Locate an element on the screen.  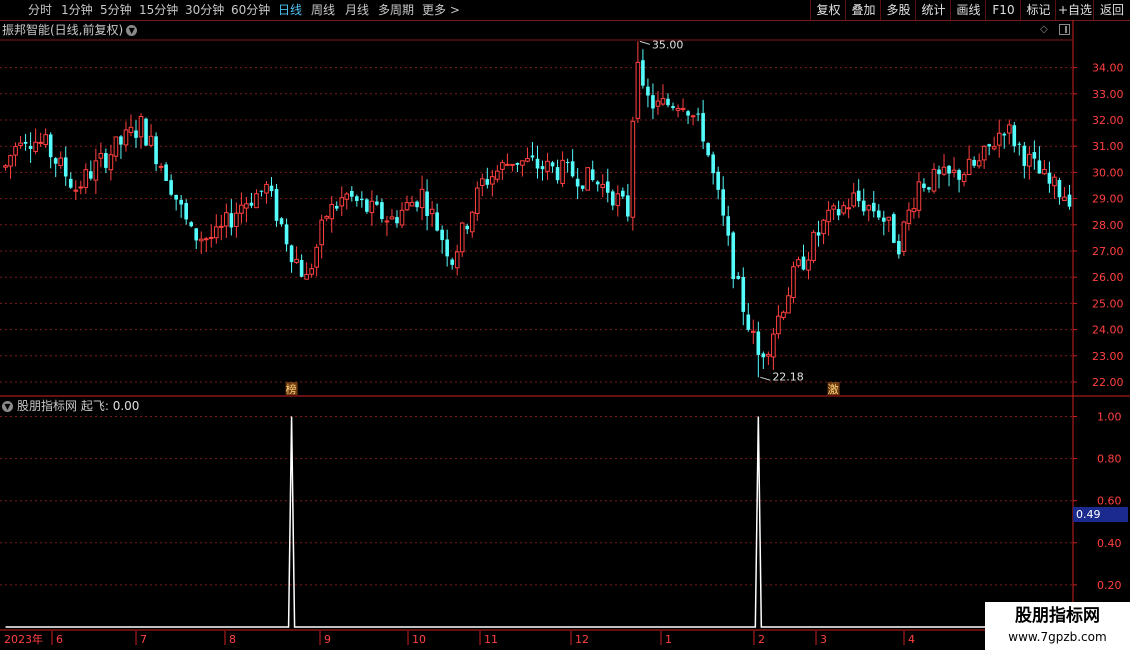
current-value-label: 0.49 is located at coordinates (1100, 514).